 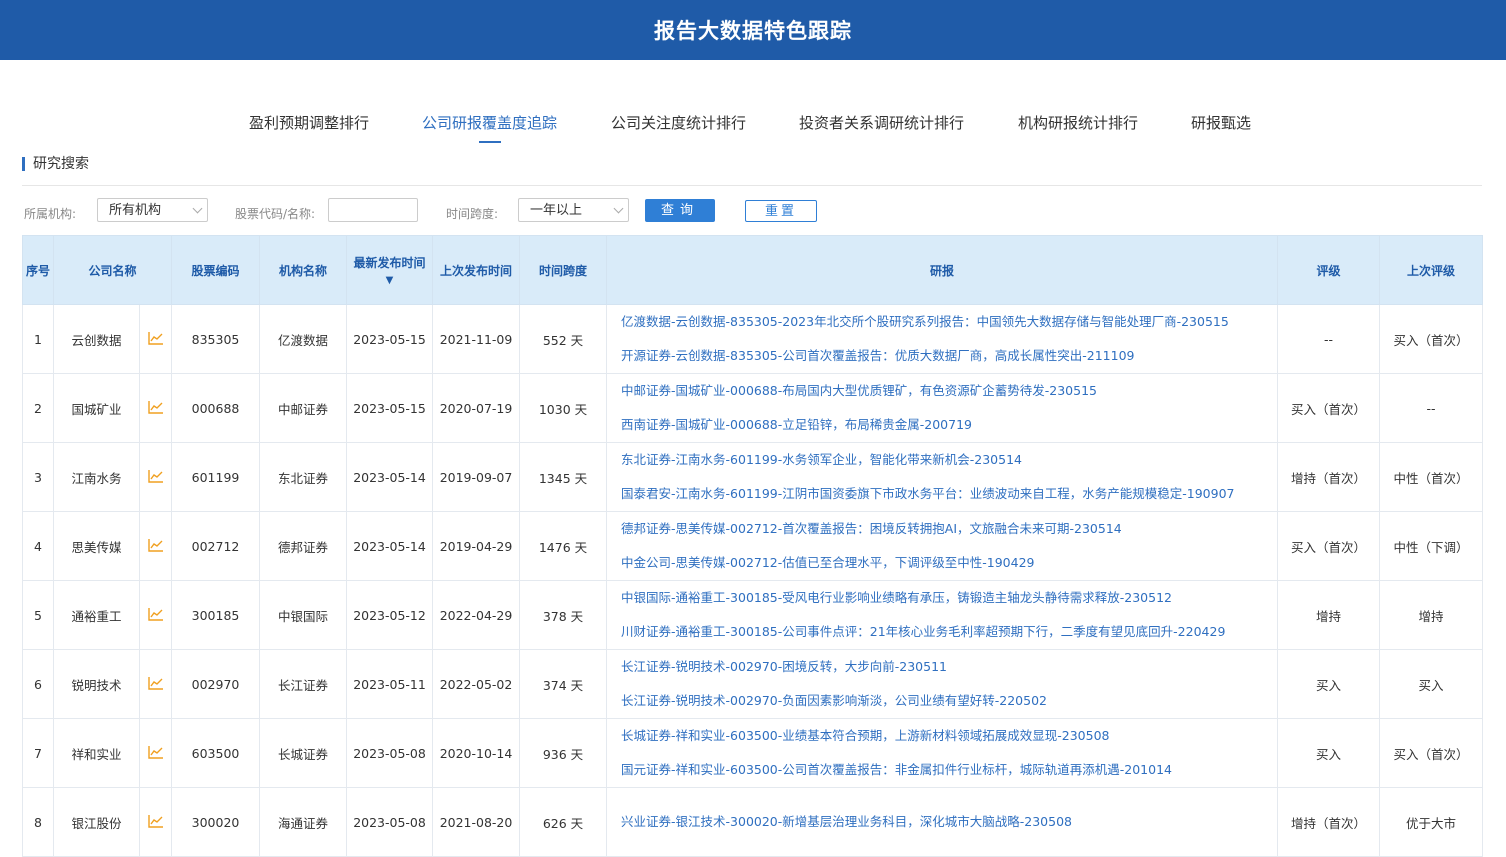 What do you see at coordinates (390, 270) in the screenshot?
I see `col-latest-date: 最新发布时间 ▼` at bounding box center [390, 270].